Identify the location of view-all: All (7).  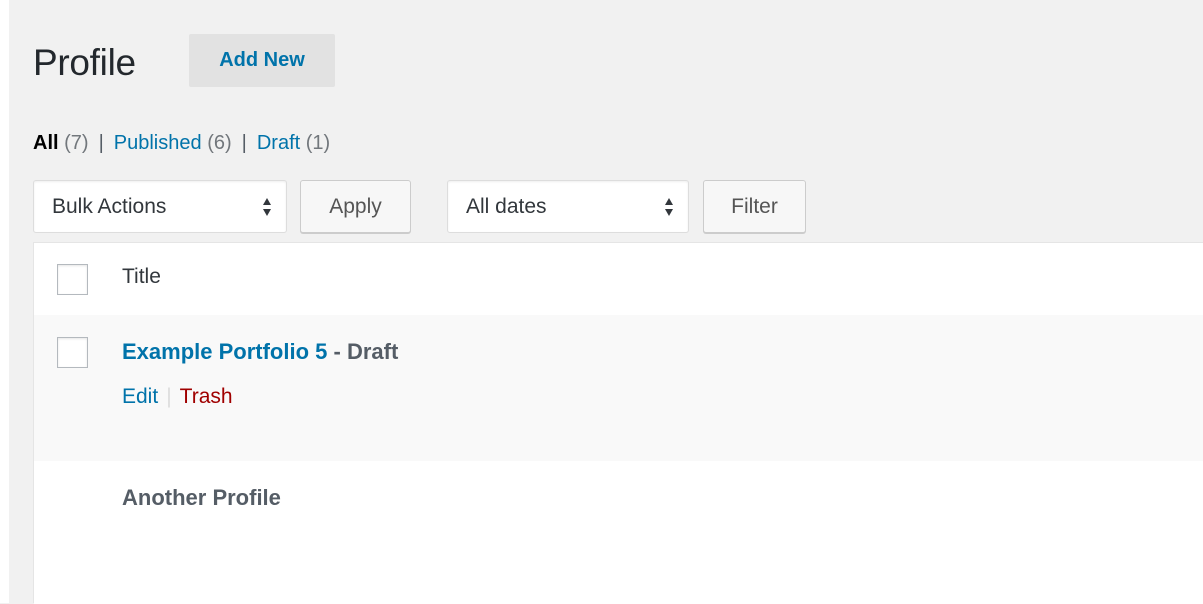
(61, 143).